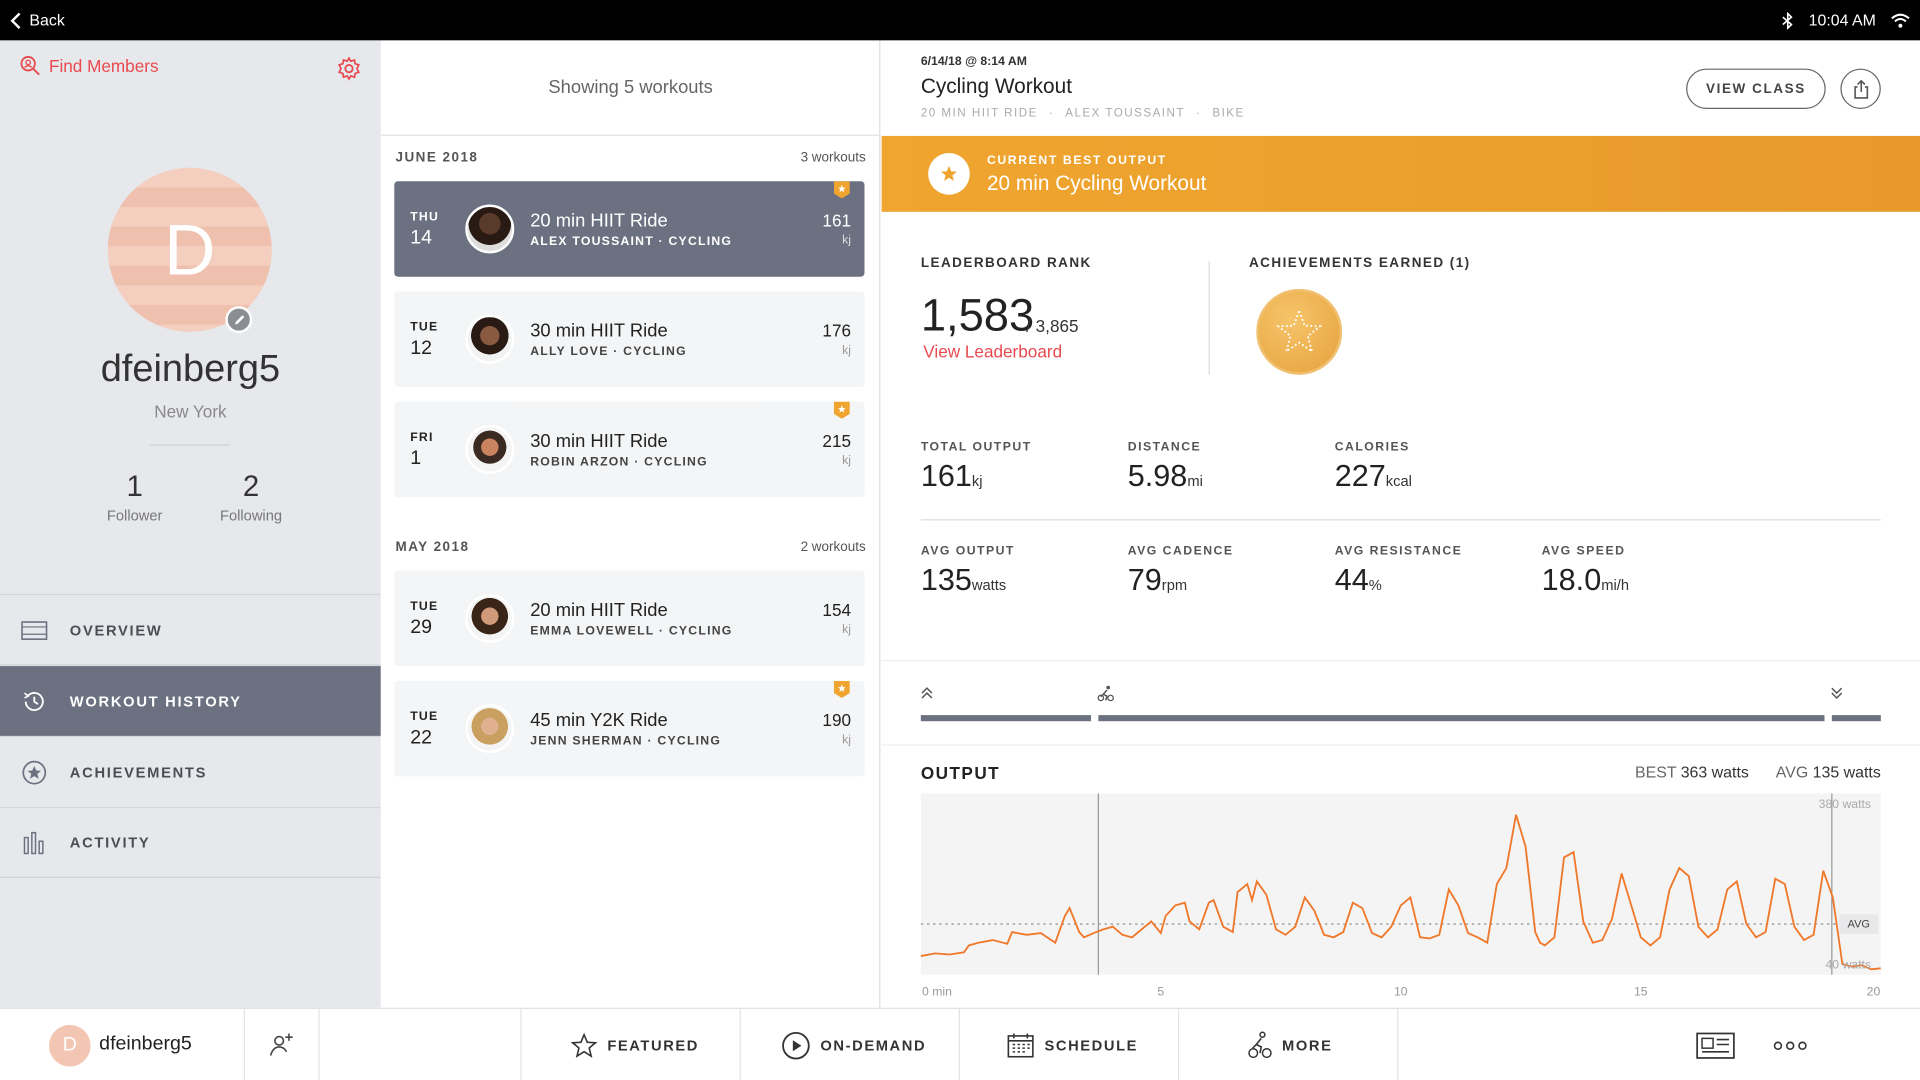 This screenshot has height=1080, width=1920. I want to click on more-tab: MORE, so click(1290, 1044).